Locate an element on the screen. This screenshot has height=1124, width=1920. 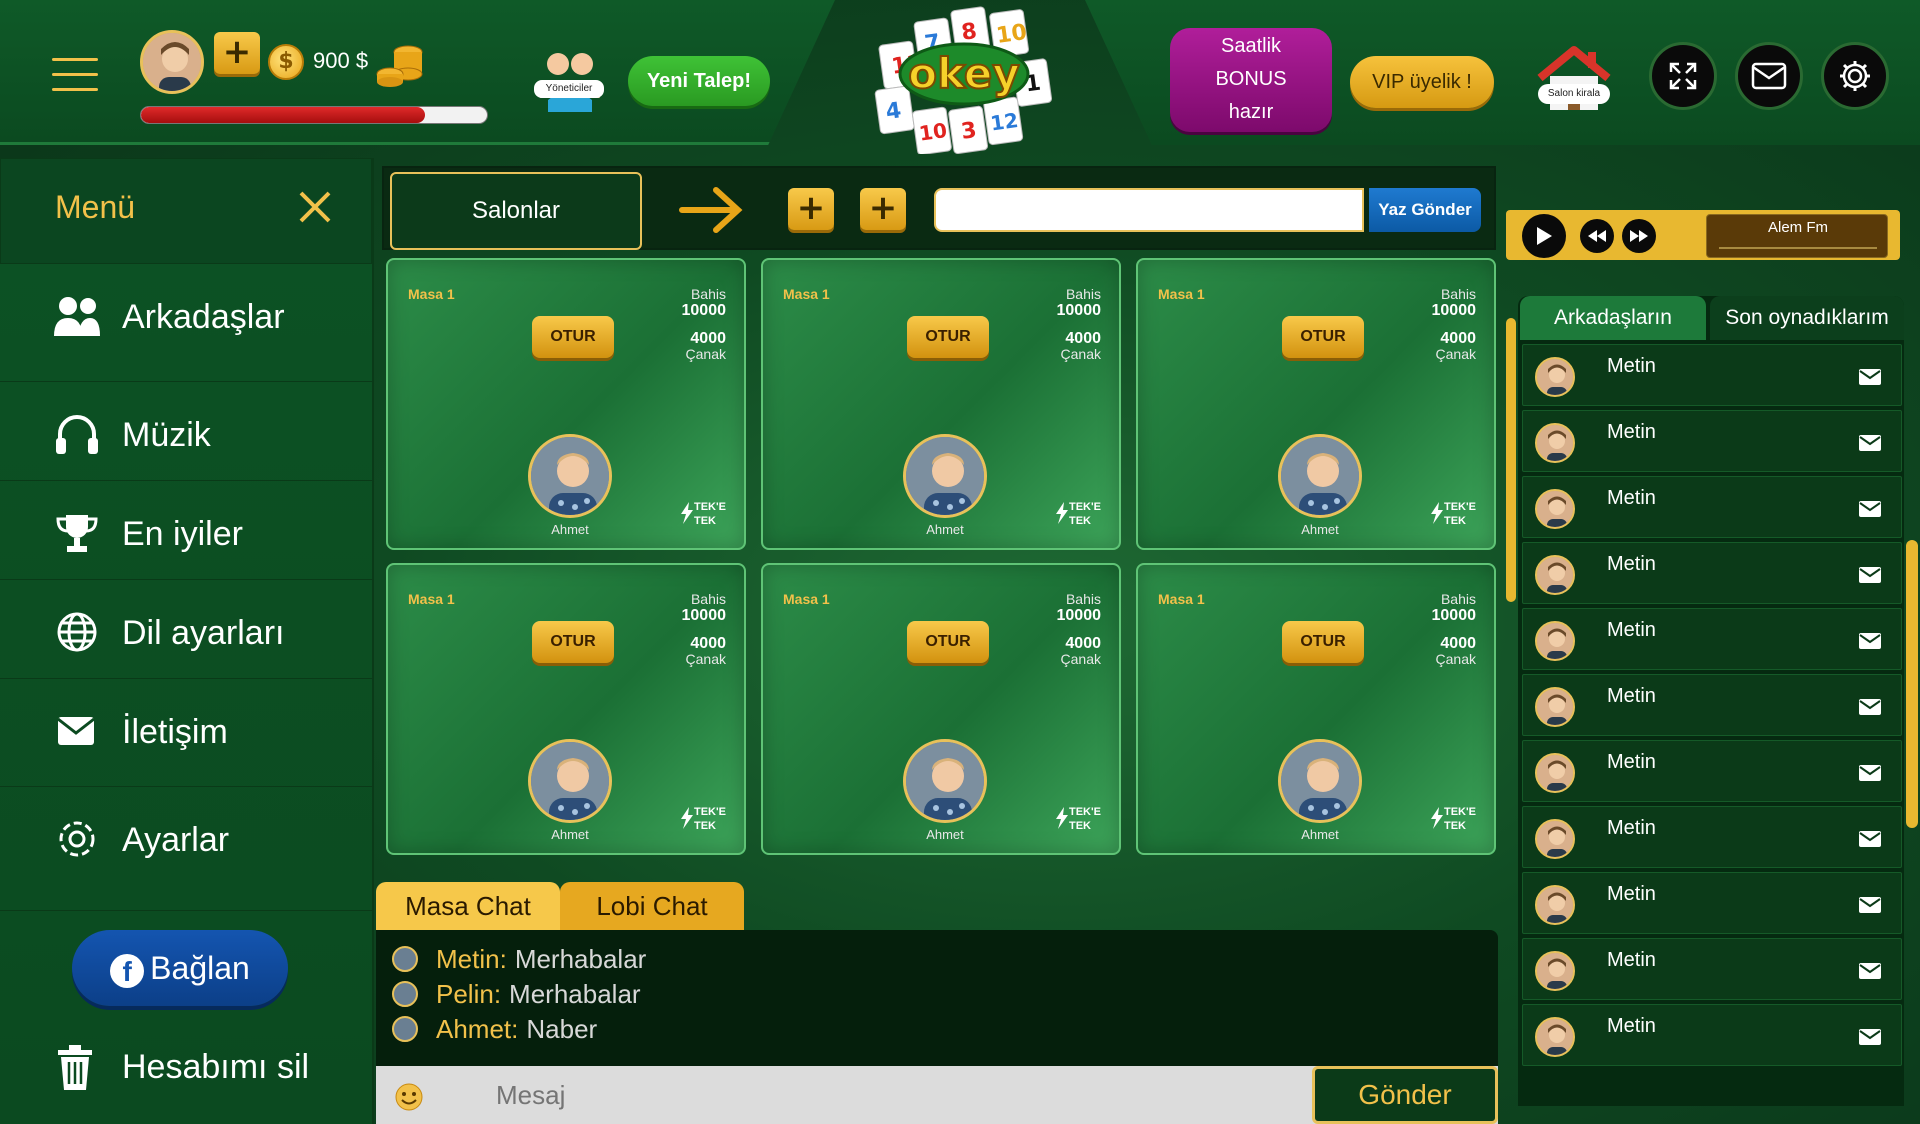
rewind-button is located at coordinates (1597, 236).